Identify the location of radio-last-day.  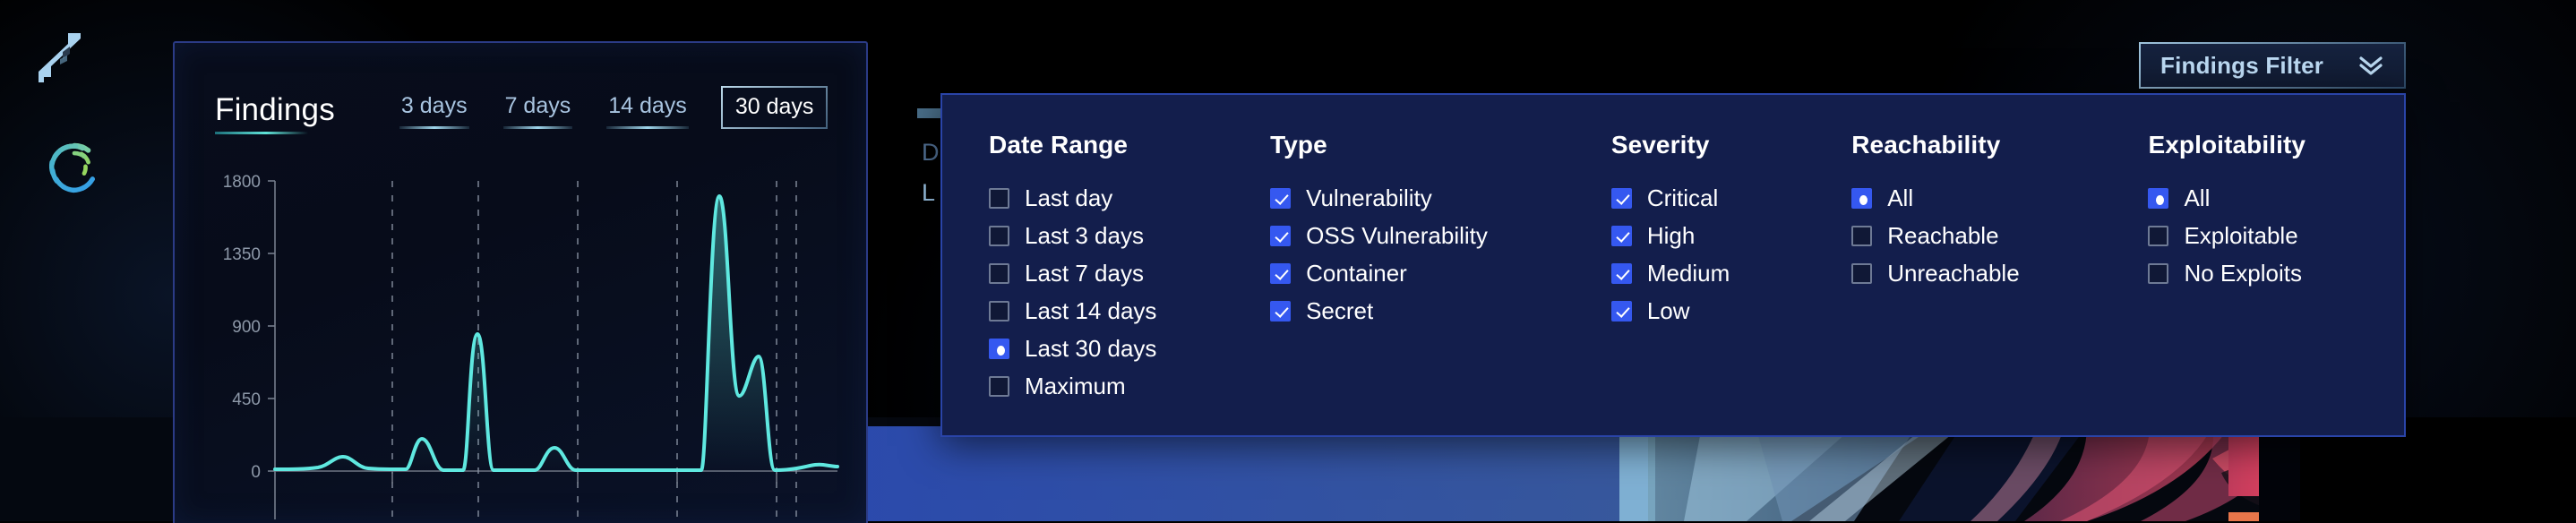
(999, 198).